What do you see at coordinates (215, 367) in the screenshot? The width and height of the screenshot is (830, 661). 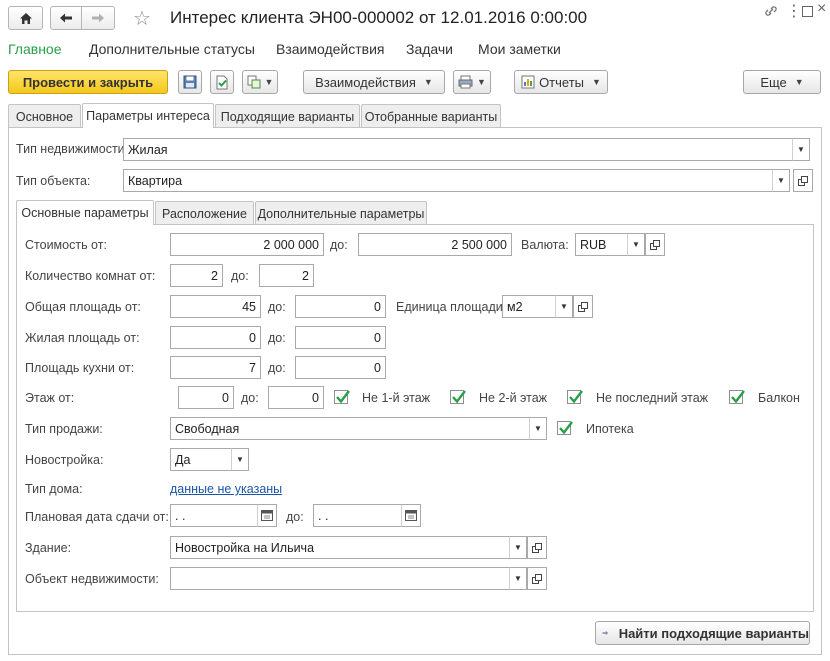 I see `kitchen-area-from-input: 7` at bounding box center [215, 367].